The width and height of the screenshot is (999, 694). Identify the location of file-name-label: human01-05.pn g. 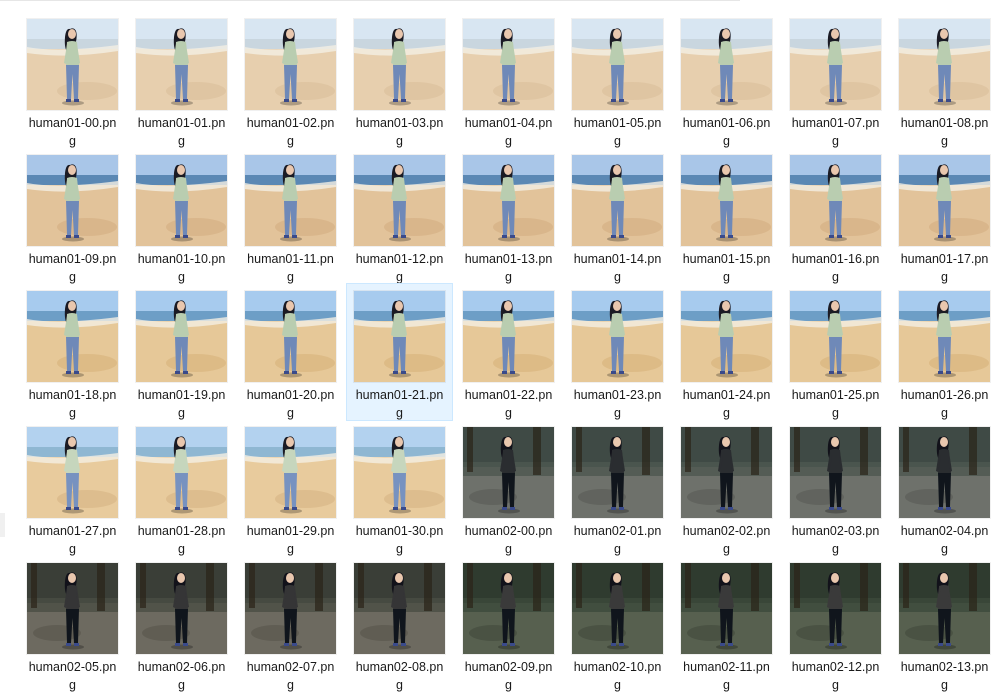
(617, 132).